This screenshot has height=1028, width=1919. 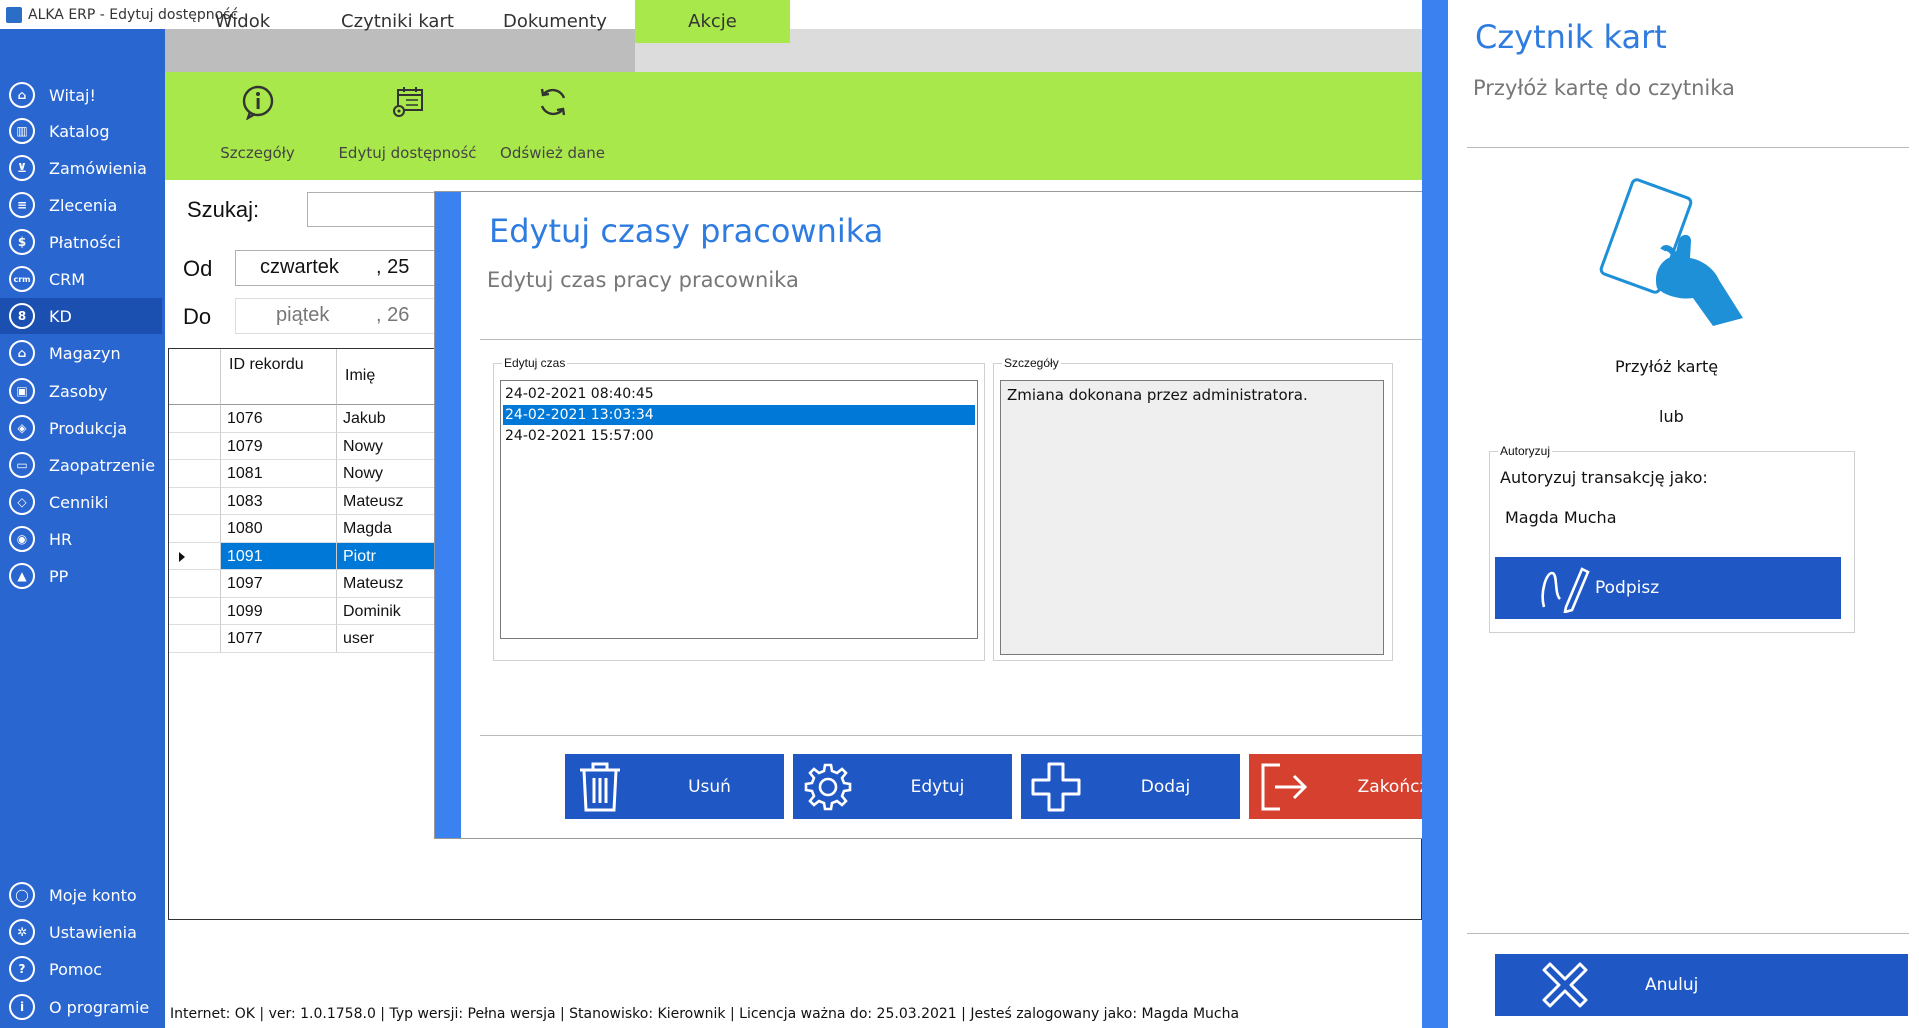 What do you see at coordinates (78, 391) in the screenshot?
I see `sidebar-item-label: Zasoby` at bounding box center [78, 391].